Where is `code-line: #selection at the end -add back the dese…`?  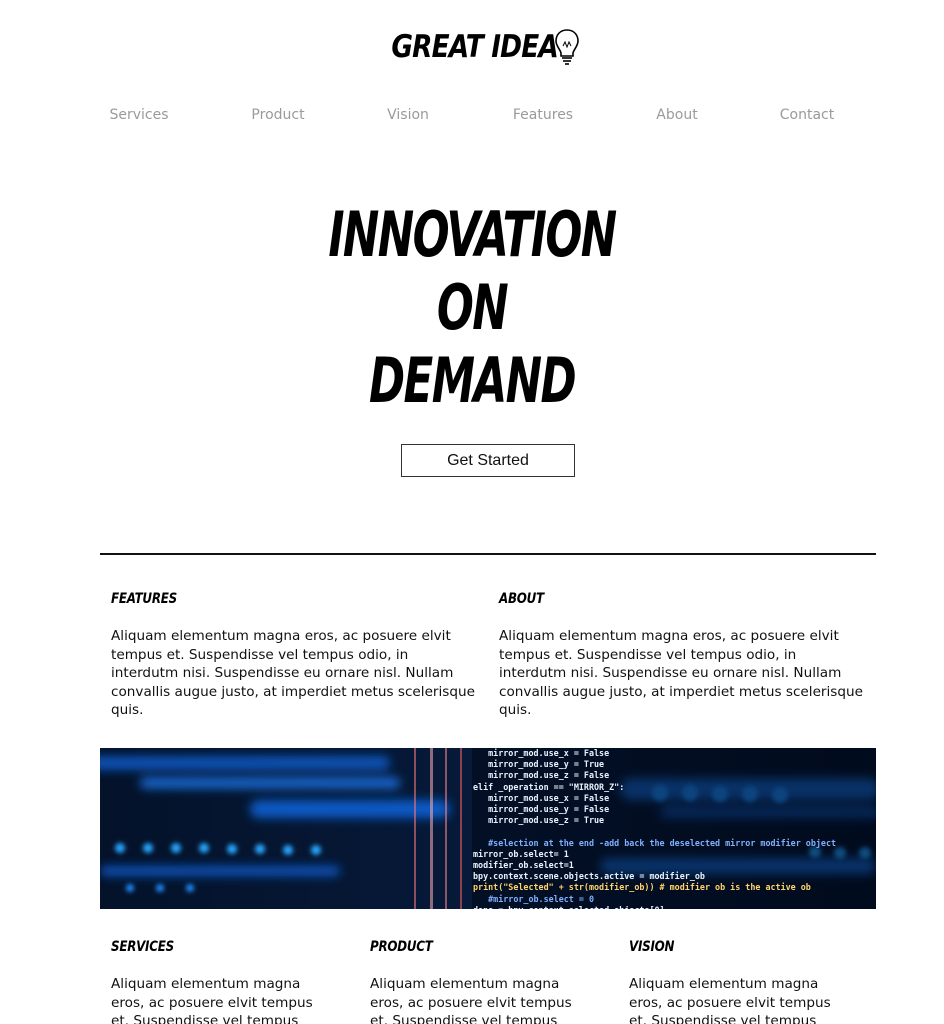 code-line: #selection at the end -add back the dese… is located at coordinates (655, 842).